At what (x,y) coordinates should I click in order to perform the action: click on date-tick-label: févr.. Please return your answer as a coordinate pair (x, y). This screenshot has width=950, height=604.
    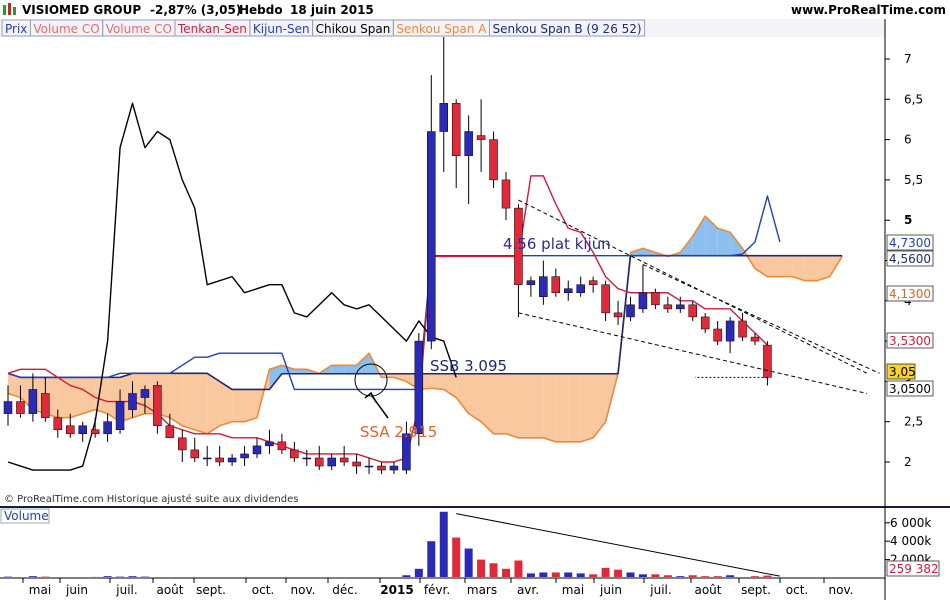
    Looking at the image, I should click on (437, 590).